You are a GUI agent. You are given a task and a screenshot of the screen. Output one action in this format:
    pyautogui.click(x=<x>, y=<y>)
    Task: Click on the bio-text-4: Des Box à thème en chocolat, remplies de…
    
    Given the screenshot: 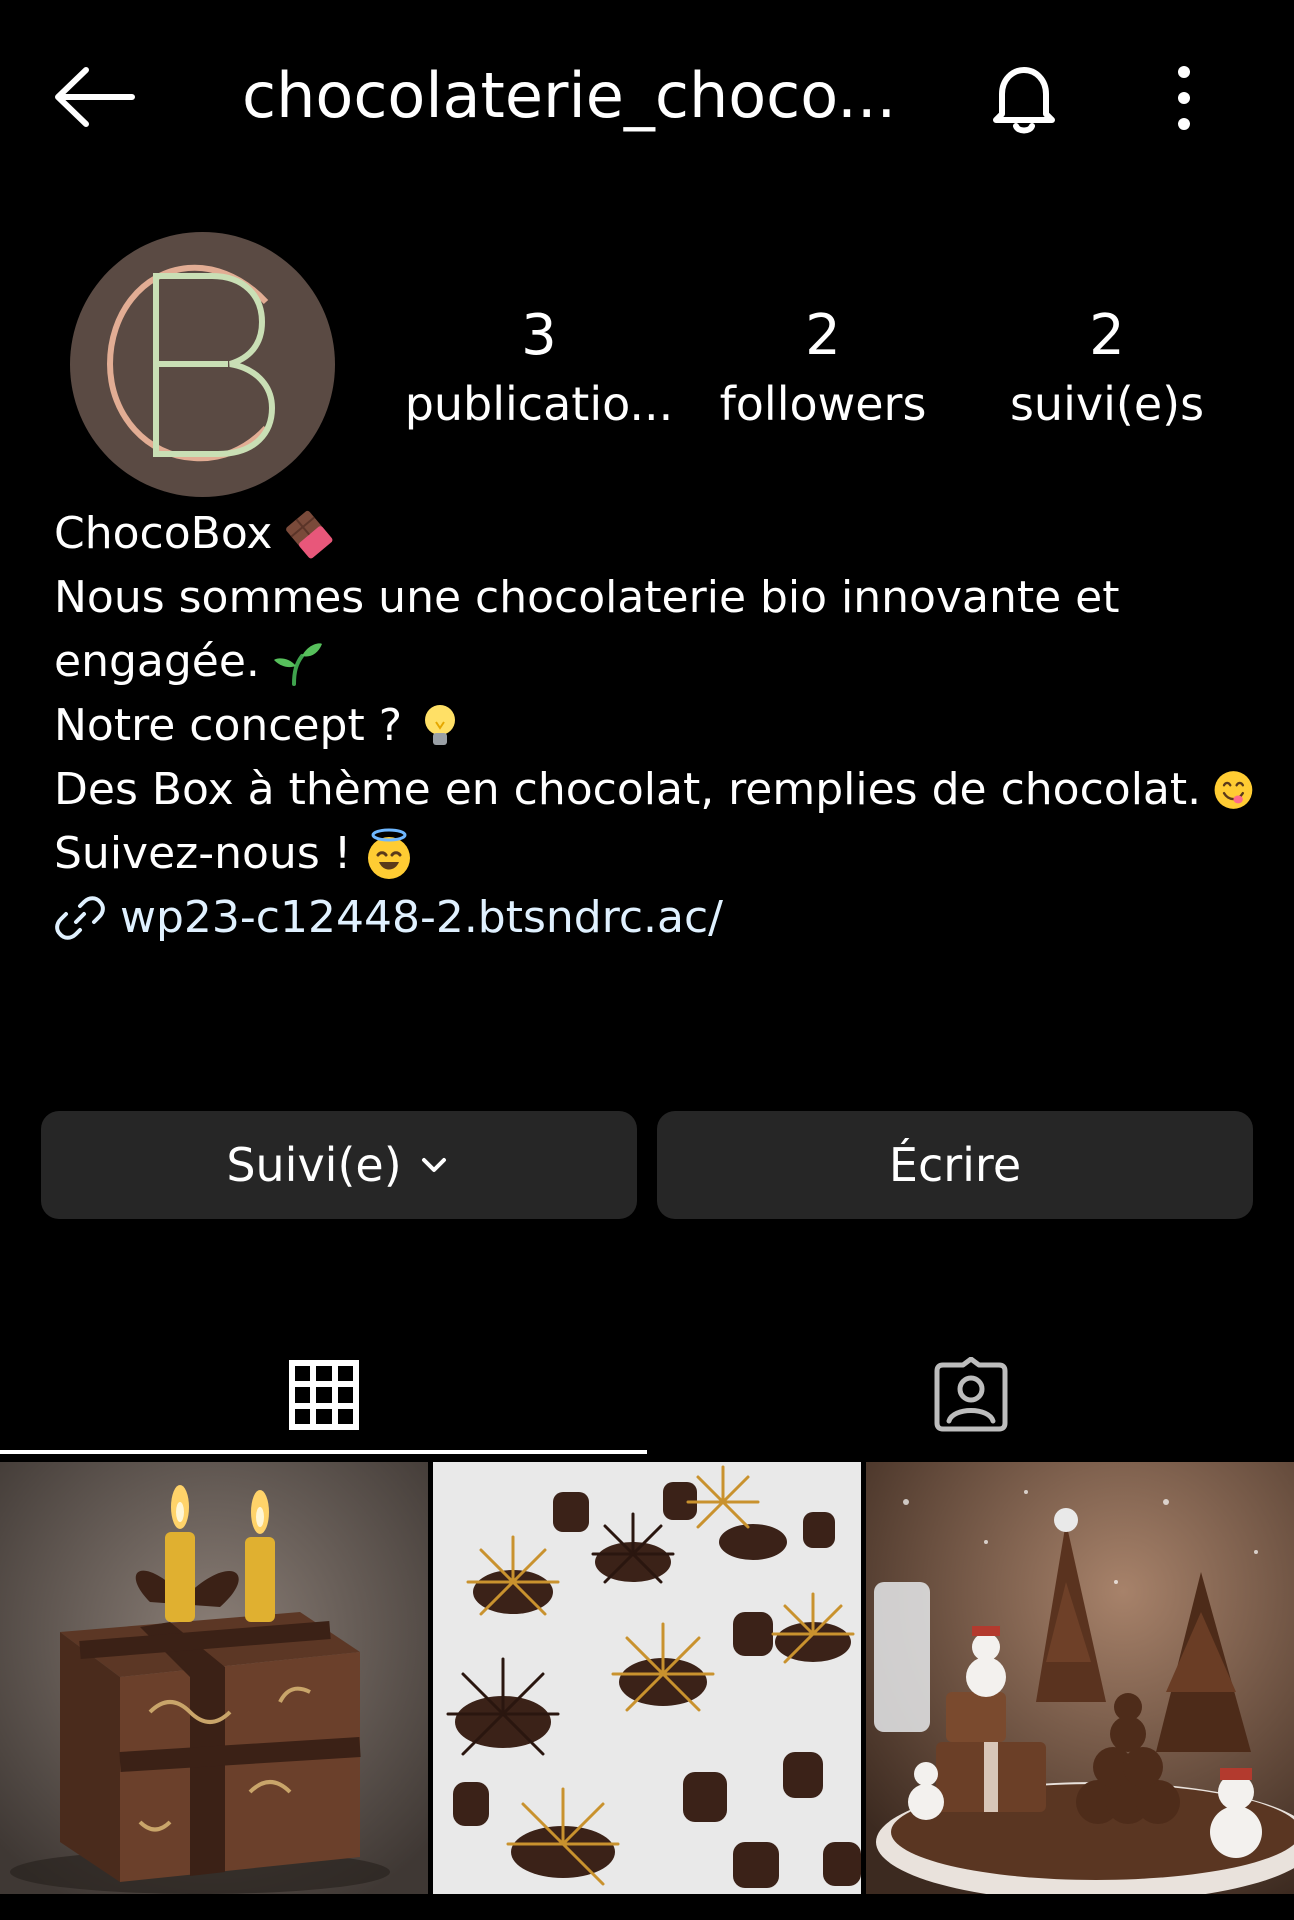 What is the action you would take?
    pyautogui.click(x=628, y=789)
    